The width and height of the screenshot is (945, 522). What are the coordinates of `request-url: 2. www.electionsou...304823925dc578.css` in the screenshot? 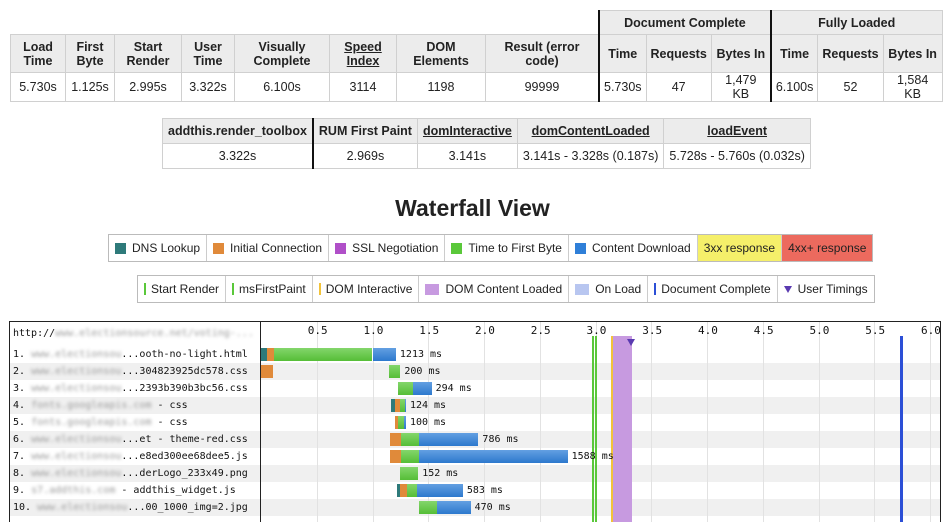 It's located at (130, 371).